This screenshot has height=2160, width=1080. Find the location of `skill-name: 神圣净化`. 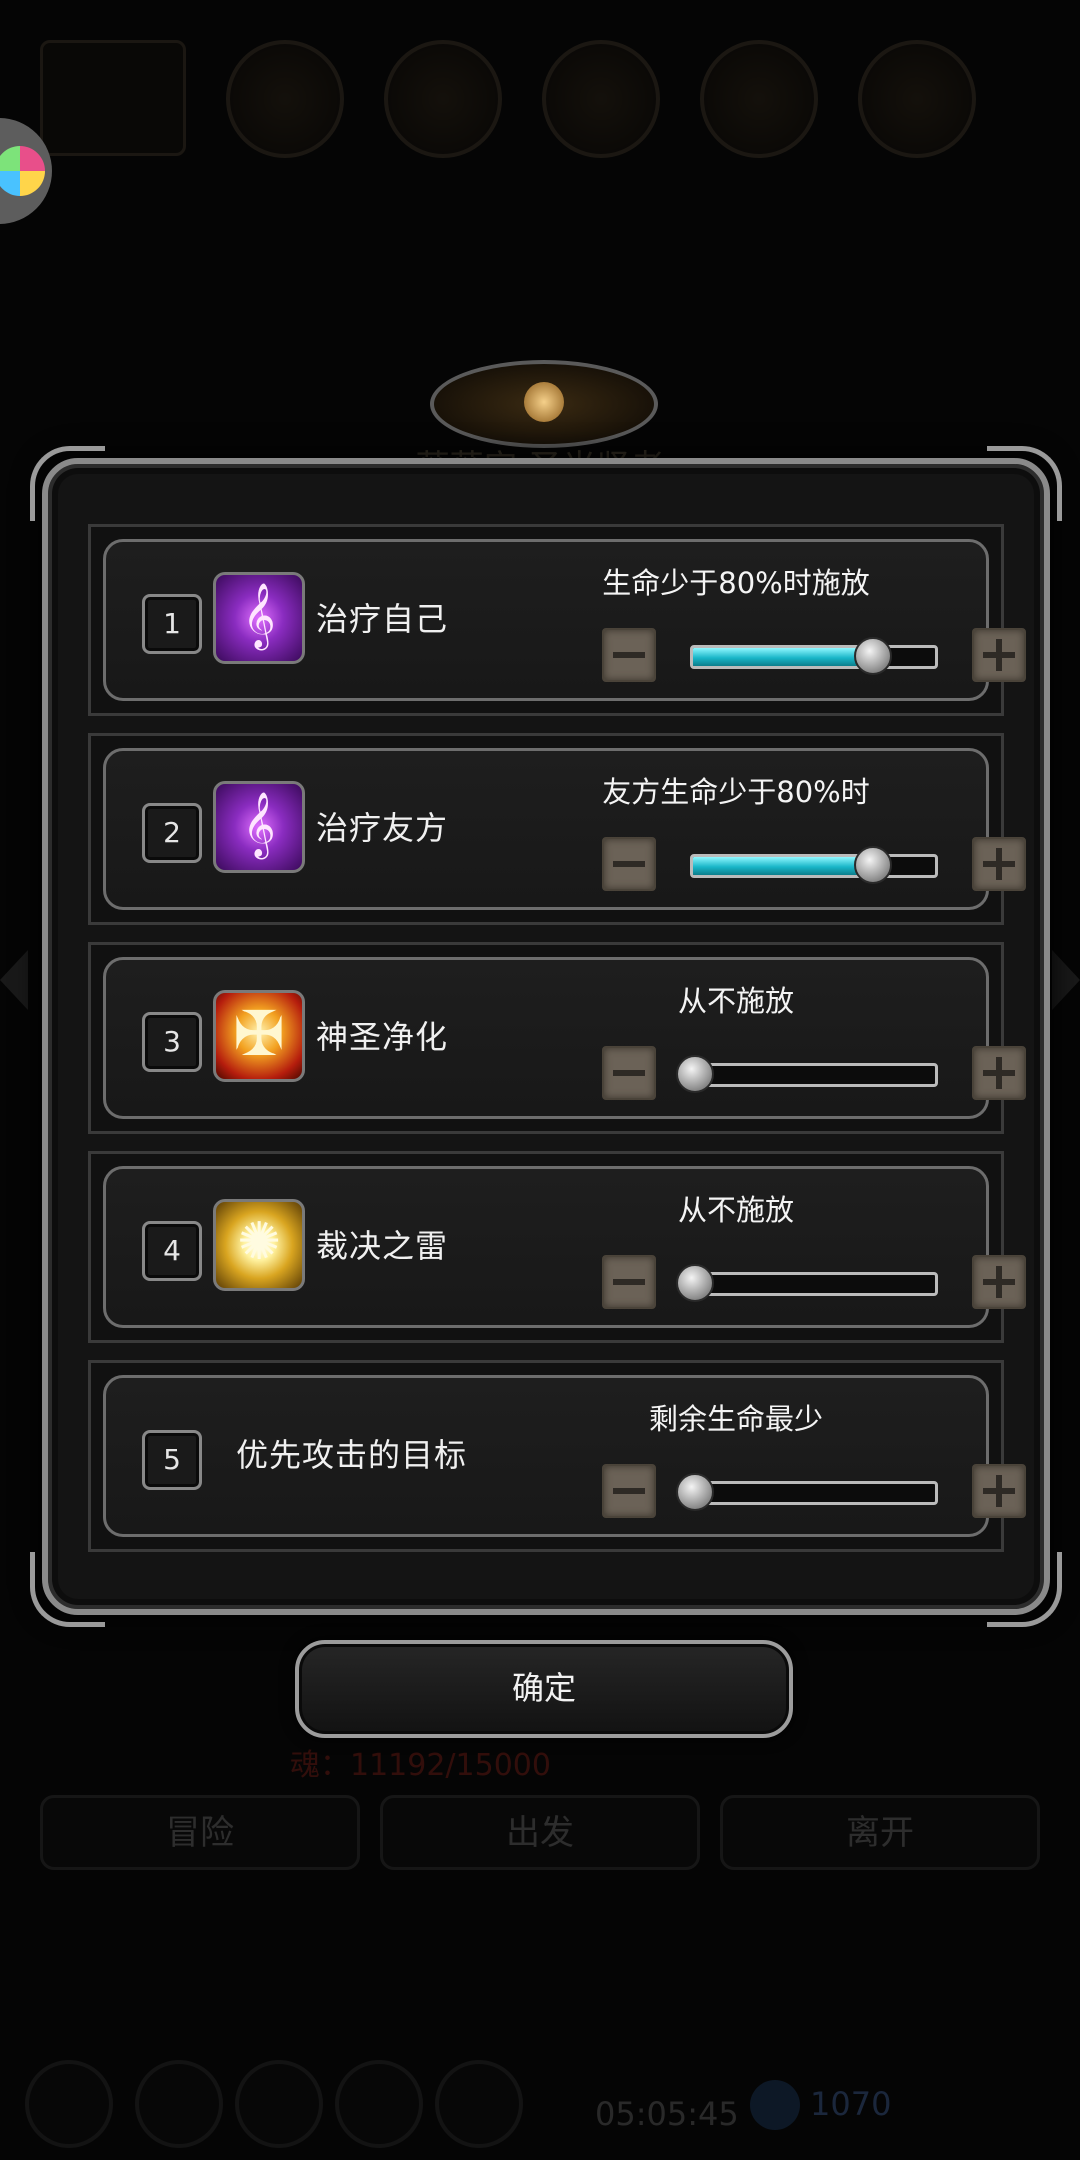

skill-name: 神圣净化 is located at coordinates (382, 1037).